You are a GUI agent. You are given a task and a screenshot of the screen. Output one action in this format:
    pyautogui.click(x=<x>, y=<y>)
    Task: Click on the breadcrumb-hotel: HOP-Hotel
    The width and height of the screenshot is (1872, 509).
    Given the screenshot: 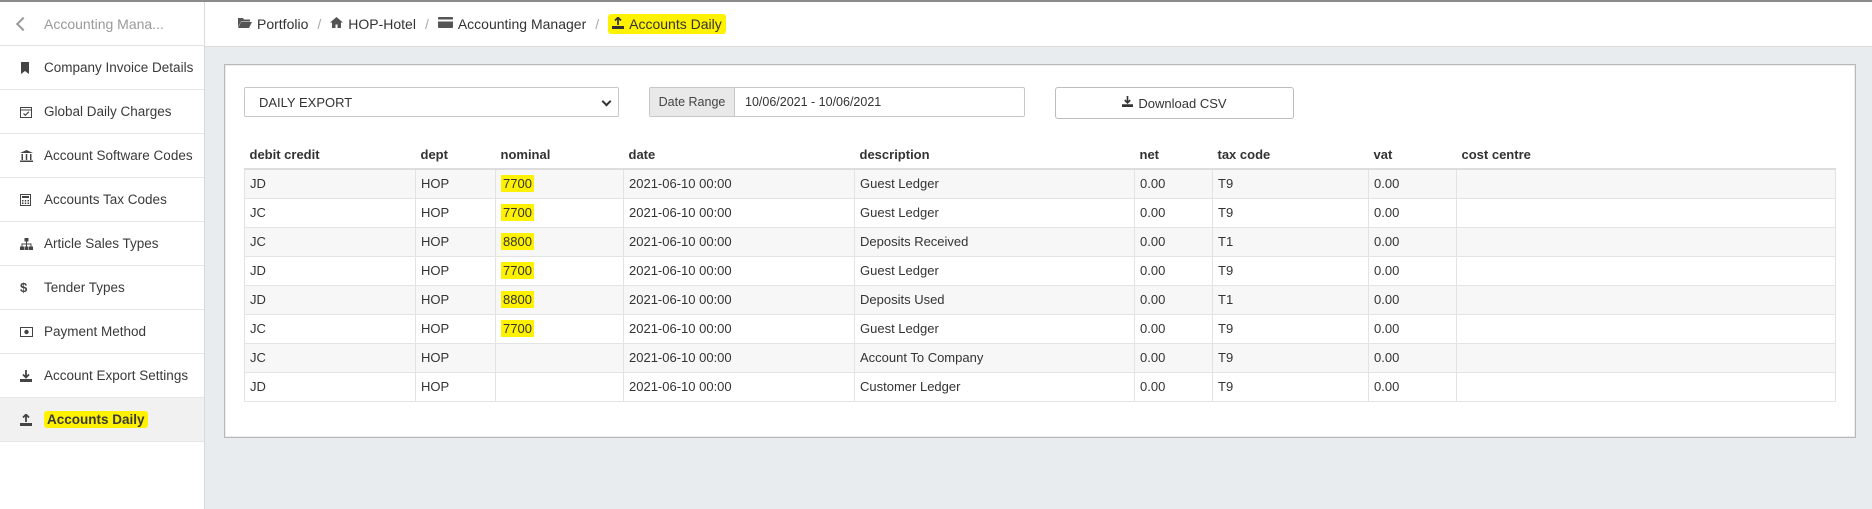 What is the action you would take?
    pyautogui.click(x=373, y=24)
    